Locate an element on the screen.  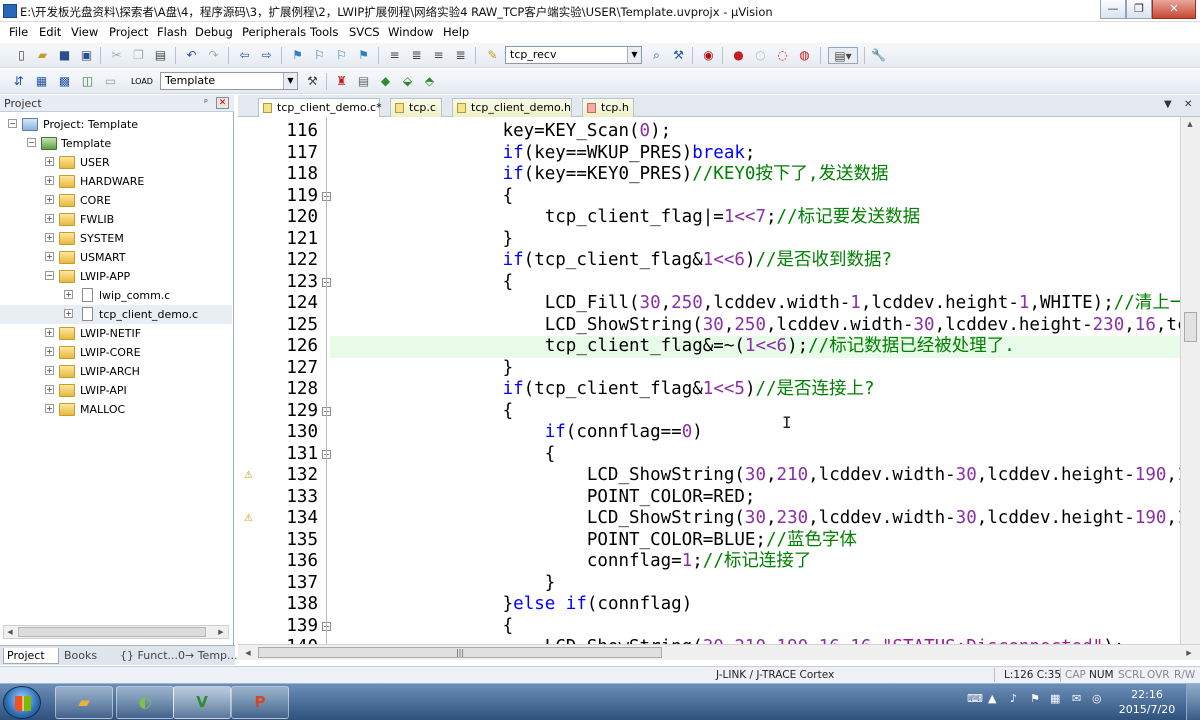
window-layout-icon: ▤▾ is located at coordinates (843, 55).